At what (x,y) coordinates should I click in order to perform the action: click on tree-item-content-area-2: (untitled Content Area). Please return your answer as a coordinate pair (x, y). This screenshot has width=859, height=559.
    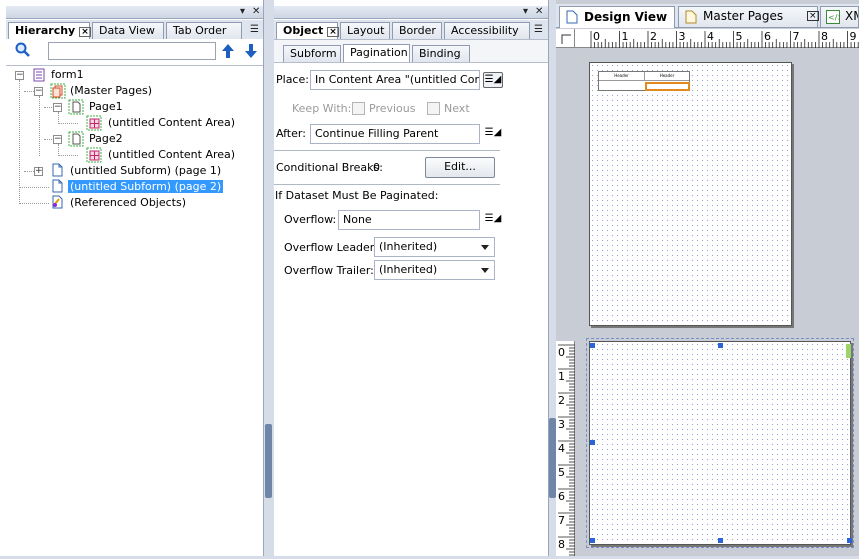
    Looking at the image, I should click on (171, 155).